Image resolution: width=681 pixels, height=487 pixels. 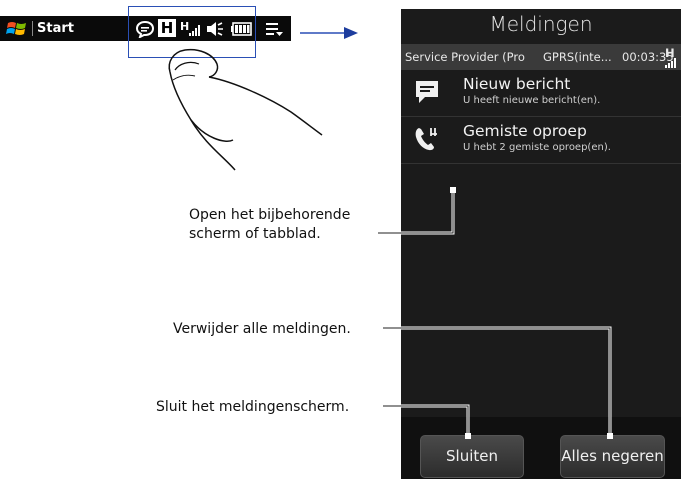 What do you see at coordinates (453, 190) in the screenshot?
I see `leader-dot-open` at bounding box center [453, 190].